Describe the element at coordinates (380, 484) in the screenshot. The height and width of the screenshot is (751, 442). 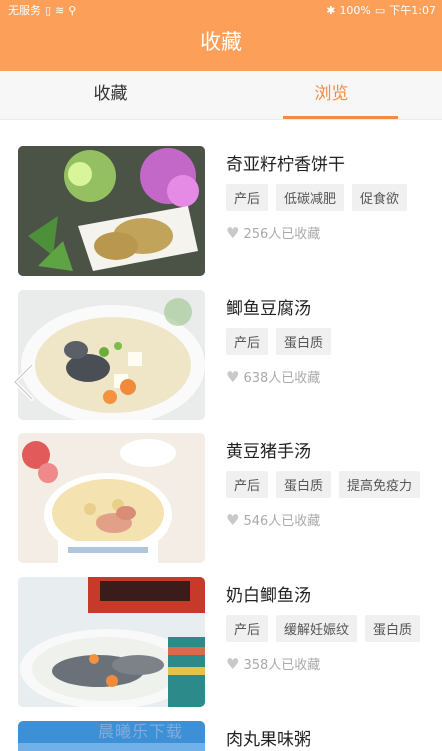
I see `tag: 提高免疫力` at that location.